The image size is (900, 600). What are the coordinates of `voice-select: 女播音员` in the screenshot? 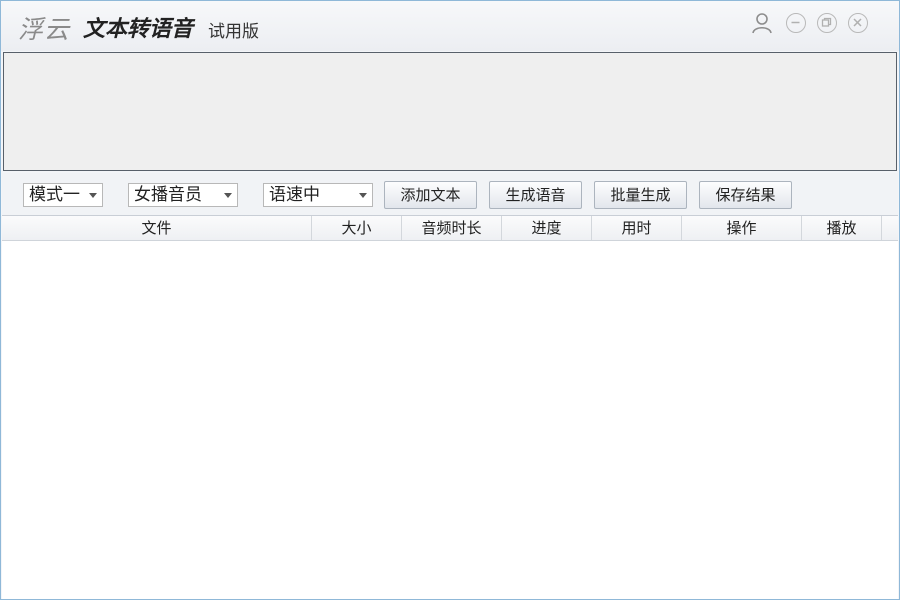 It's located at (183, 195).